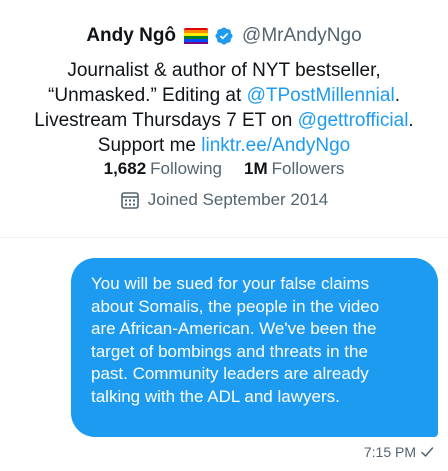 Image resolution: width=448 pixels, height=471 pixels. What do you see at coordinates (147, 95) in the screenshot?
I see `bio-text: “Unmasked.” Editing at` at bounding box center [147, 95].